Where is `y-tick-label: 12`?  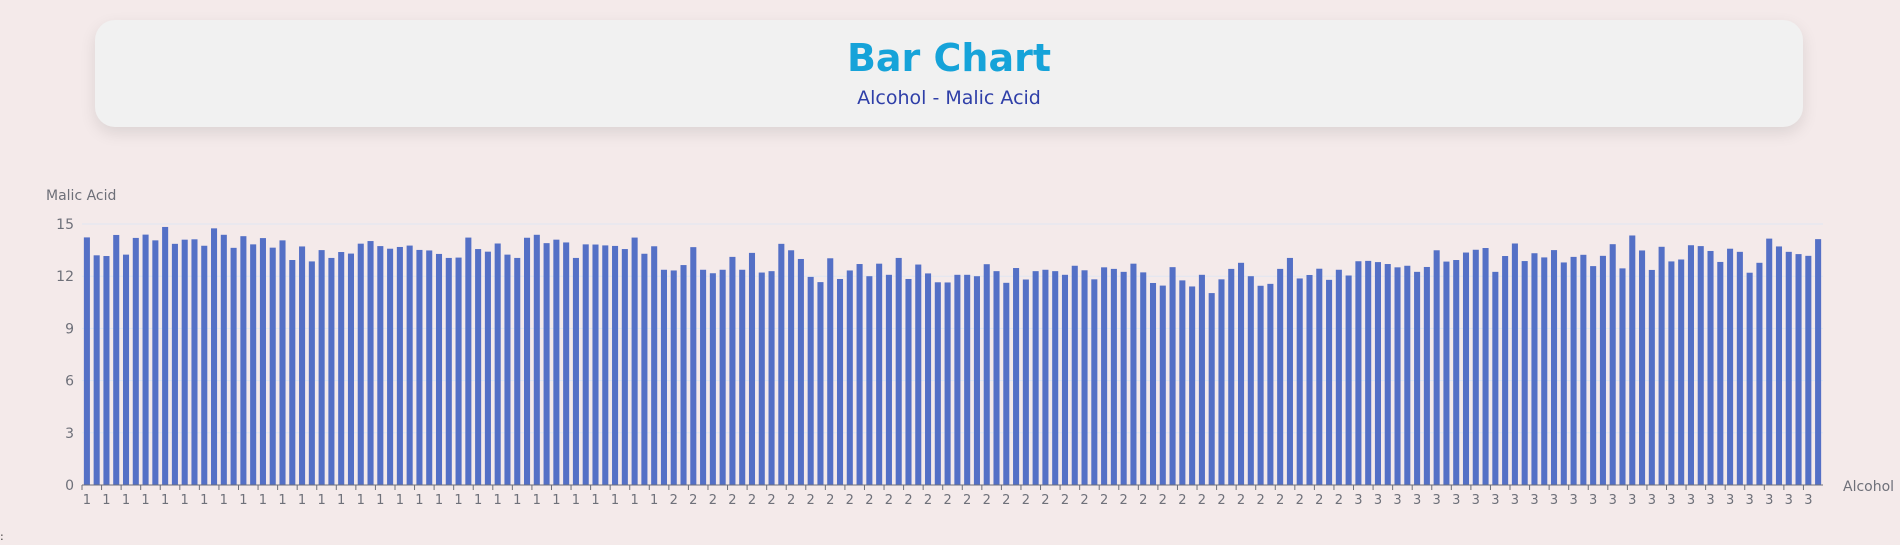 y-tick-label: 12 is located at coordinates (65, 277).